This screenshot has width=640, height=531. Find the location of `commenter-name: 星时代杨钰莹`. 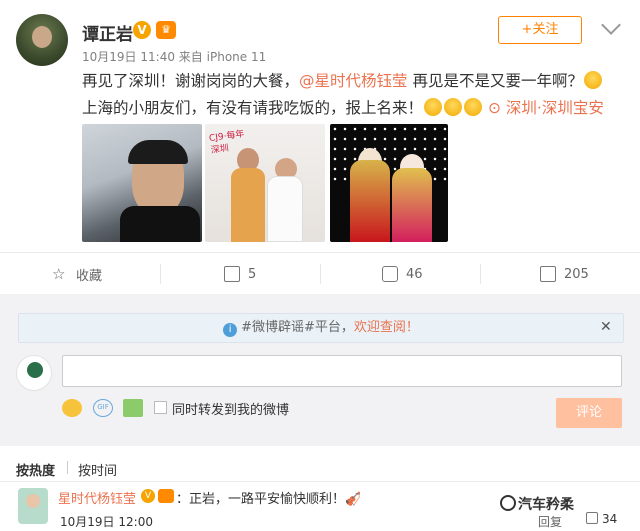

commenter-name: 星时代杨钰莹 is located at coordinates (97, 497).